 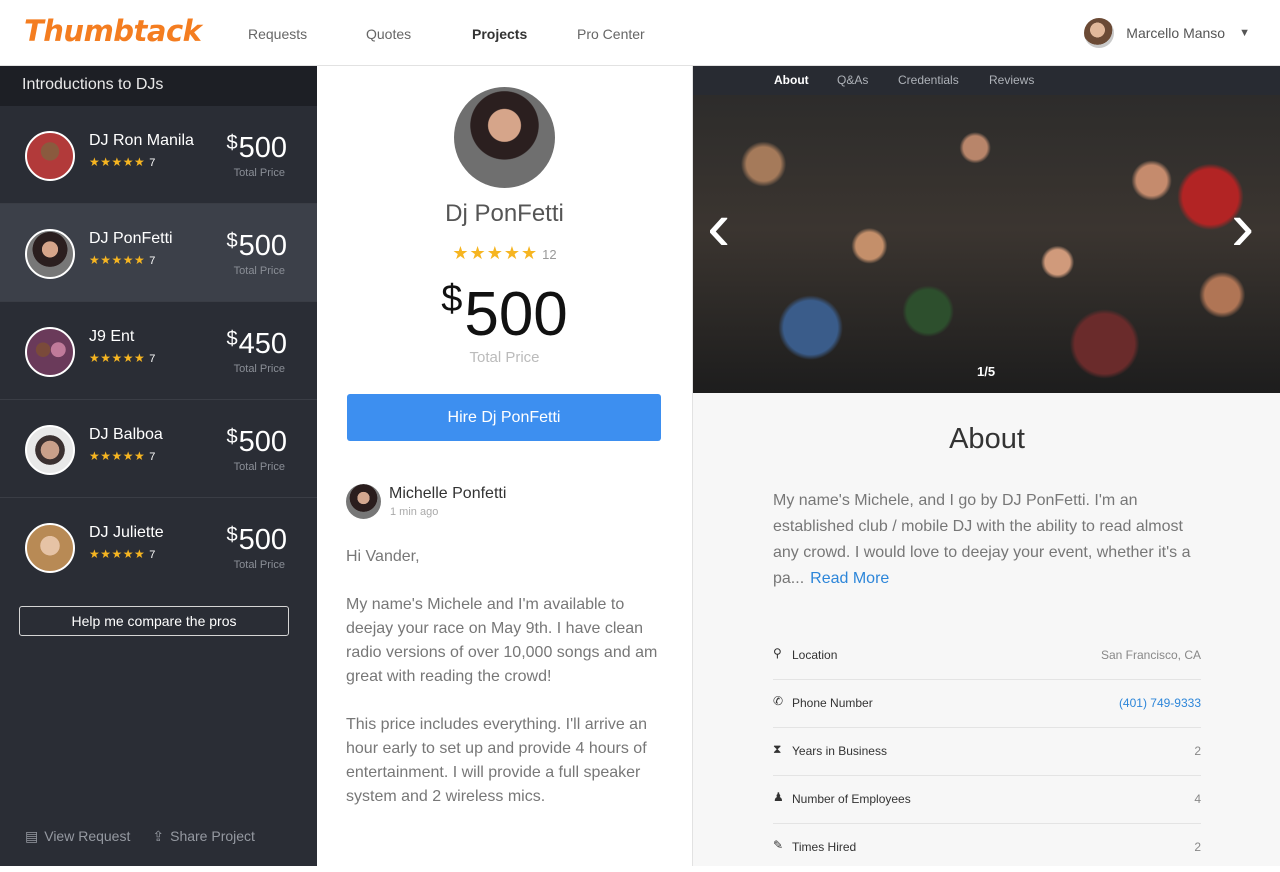 I want to click on quote-price: $500, so click(x=504, y=313).